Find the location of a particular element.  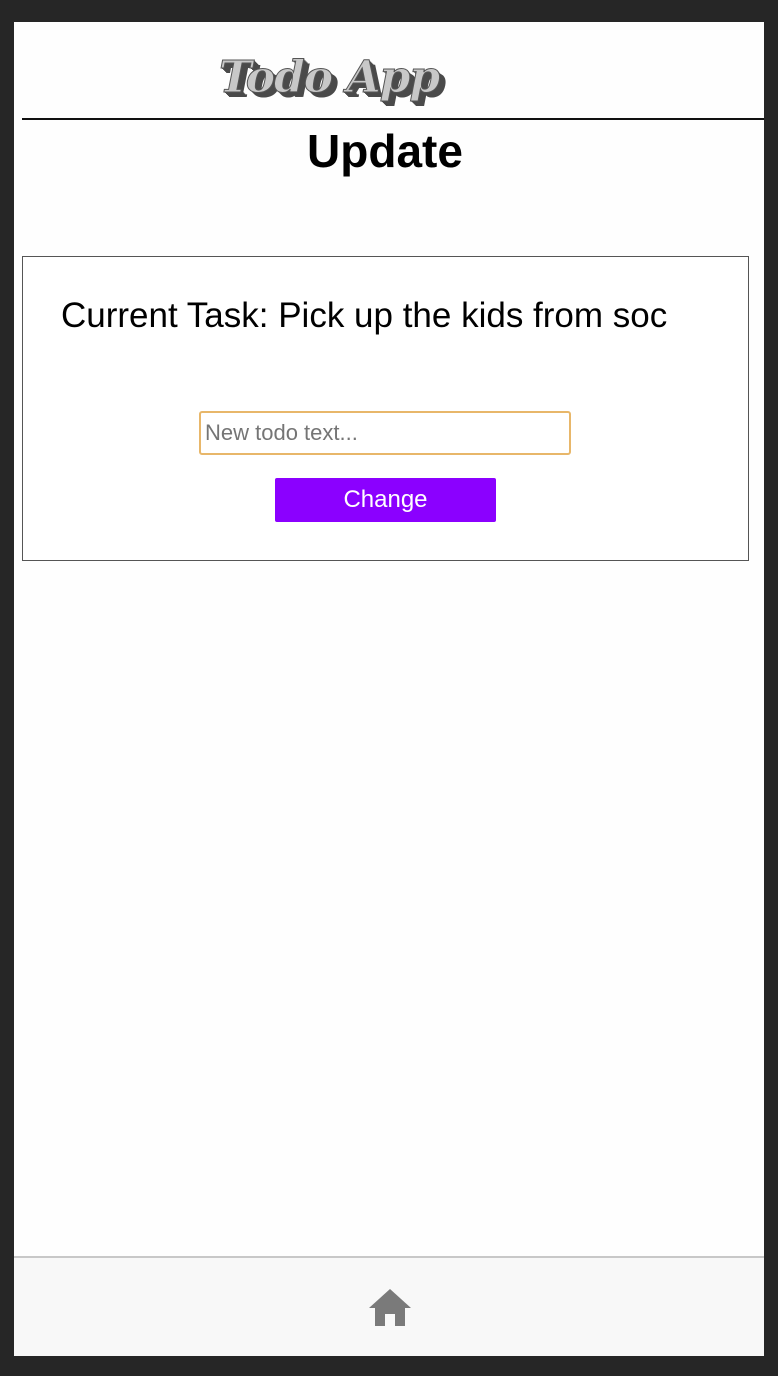

home-button is located at coordinates (390, 1308).